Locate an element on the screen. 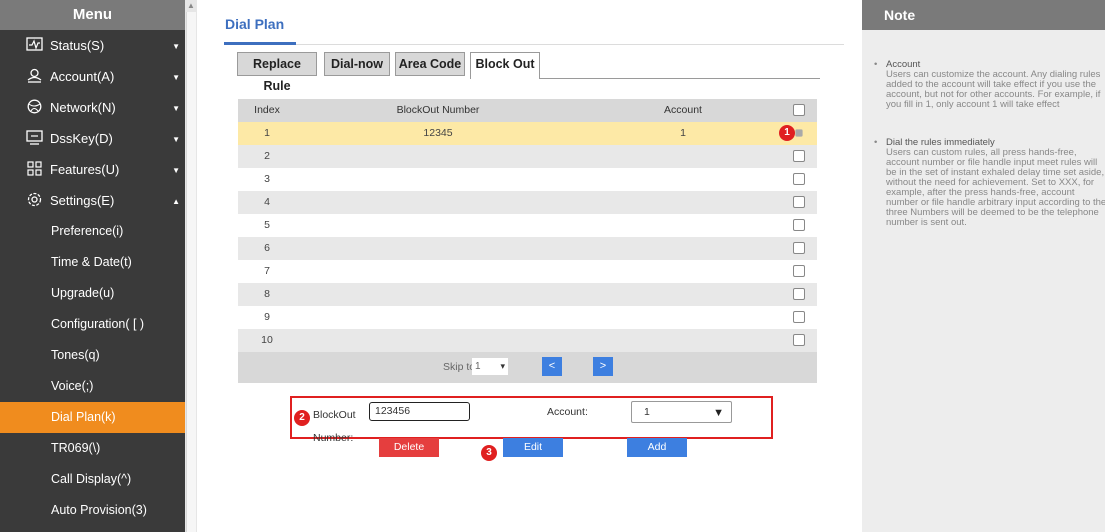 Image resolution: width=1105 pixels, height=532 pixels. sidebar-subitem-preference: Preference(i) is located at coordinates (92, 231).